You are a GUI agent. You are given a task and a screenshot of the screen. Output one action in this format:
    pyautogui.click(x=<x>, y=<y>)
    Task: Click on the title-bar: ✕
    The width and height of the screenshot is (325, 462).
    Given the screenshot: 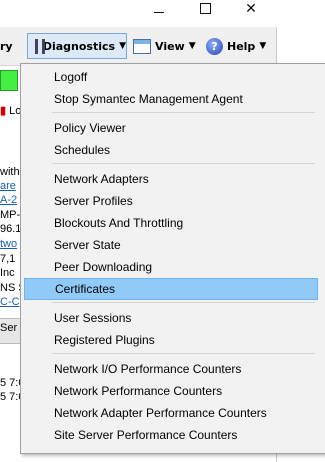 What is the action you would take?
    pyautogui.click(x=162, y=9)
    